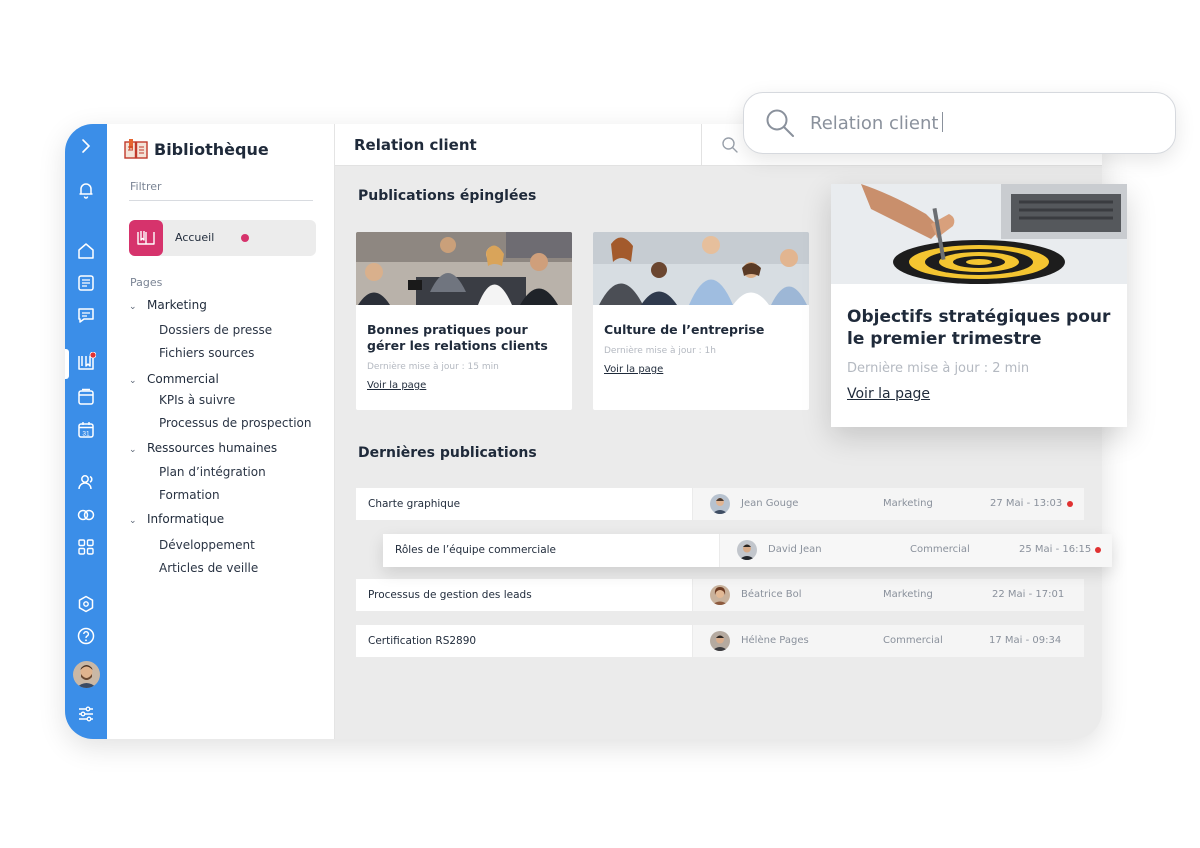 This screenshot has width=1200, height=848. What do you see at coordinates (730, 145) in the screenshot?
I see `search-icon` at bounding box center [730, 145].